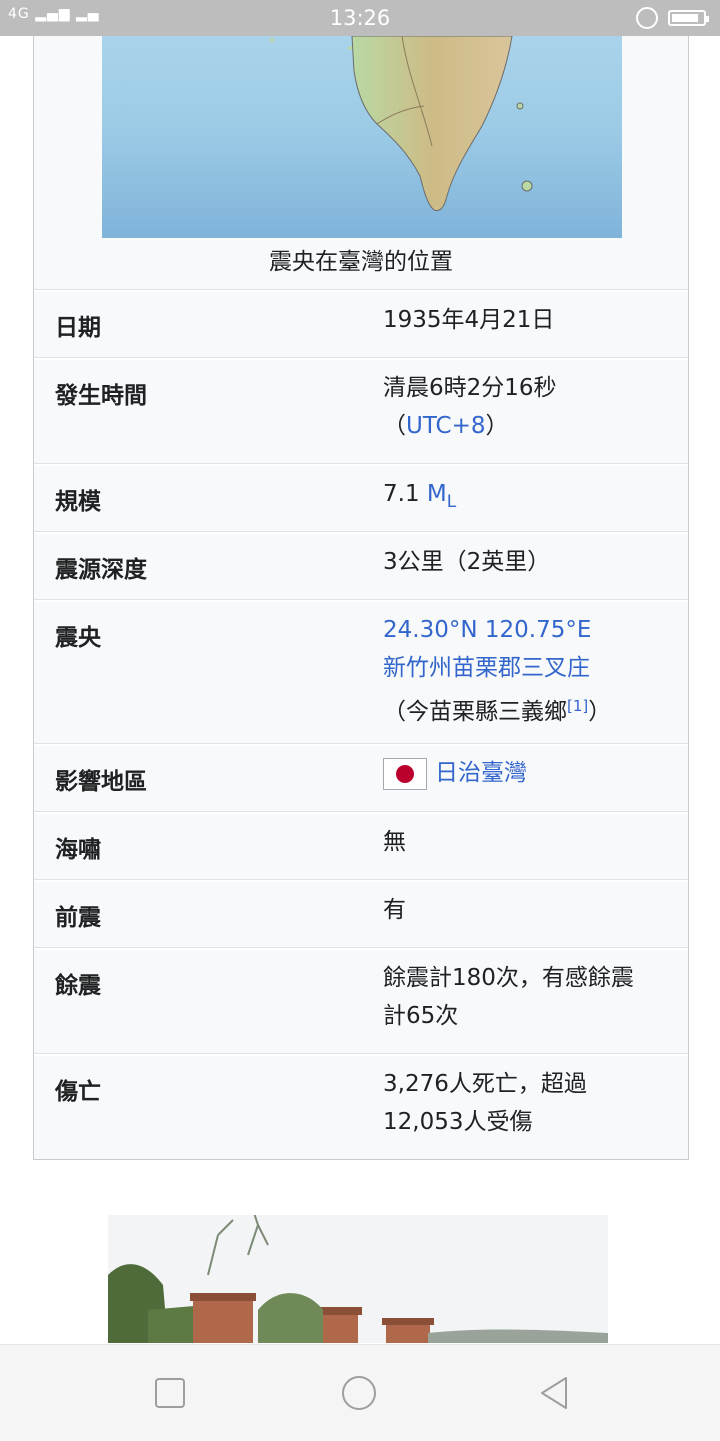  What do you see at coordinates (530, 997) in the screenshot?
I see `row-value: 餘震計180次，有感餘震 計65次` at bounding box center [530, 997].